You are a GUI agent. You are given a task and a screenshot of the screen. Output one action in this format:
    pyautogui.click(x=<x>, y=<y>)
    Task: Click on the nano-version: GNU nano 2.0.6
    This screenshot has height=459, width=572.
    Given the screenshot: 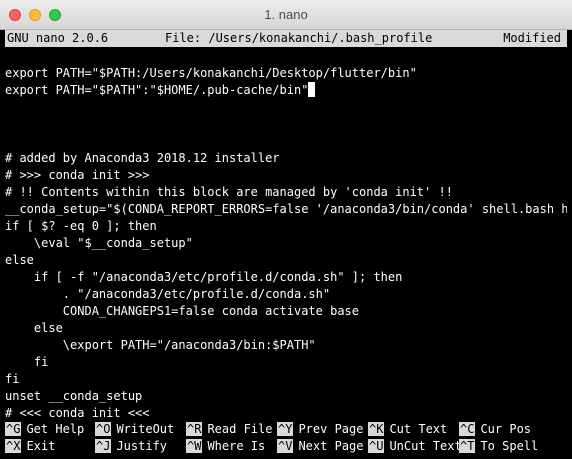 What is the action you would take?
    pyautogui.click(x=58, y=38)
    